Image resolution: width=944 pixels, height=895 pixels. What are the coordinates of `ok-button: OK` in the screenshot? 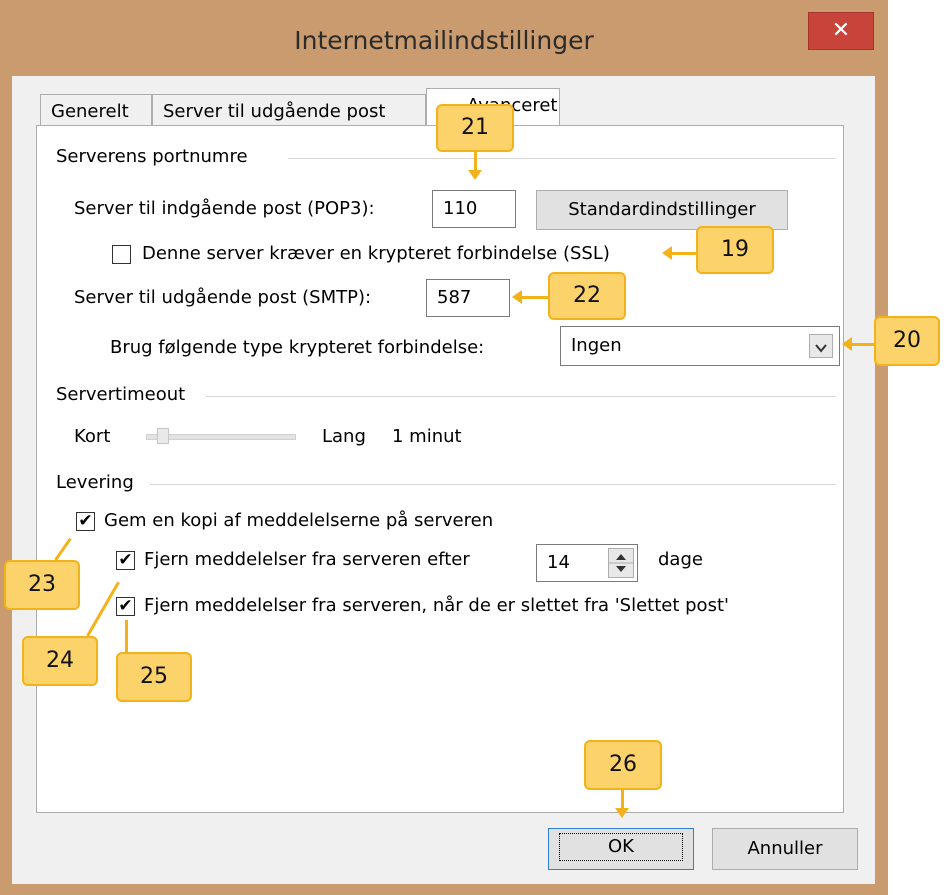 It's located at (621, 849).